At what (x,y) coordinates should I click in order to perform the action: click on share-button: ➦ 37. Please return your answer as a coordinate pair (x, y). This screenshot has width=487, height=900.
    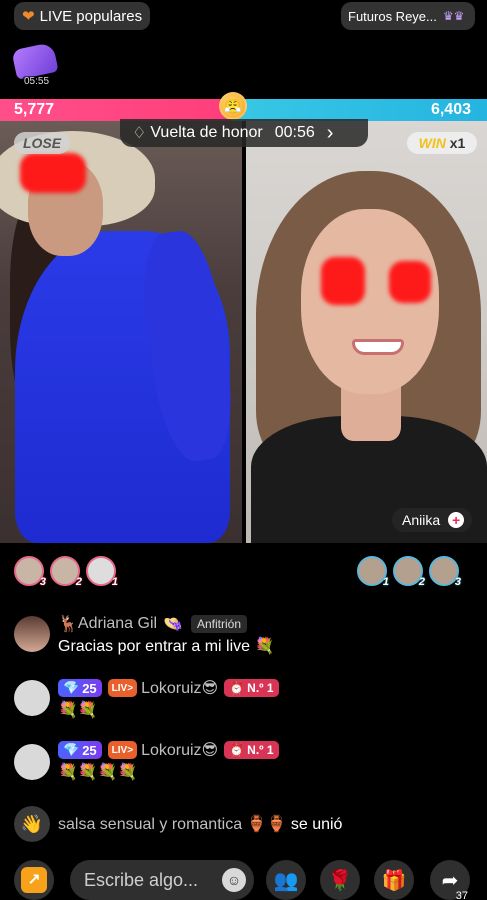
    Looking at the image, I should click on (450, 880).